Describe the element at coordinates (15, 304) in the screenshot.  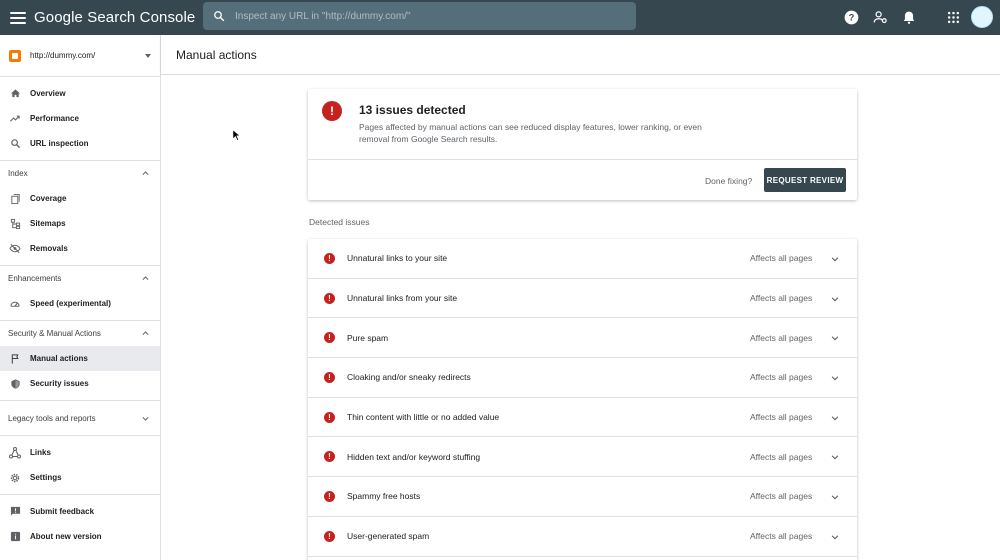
I see `speed-icon` at that location.